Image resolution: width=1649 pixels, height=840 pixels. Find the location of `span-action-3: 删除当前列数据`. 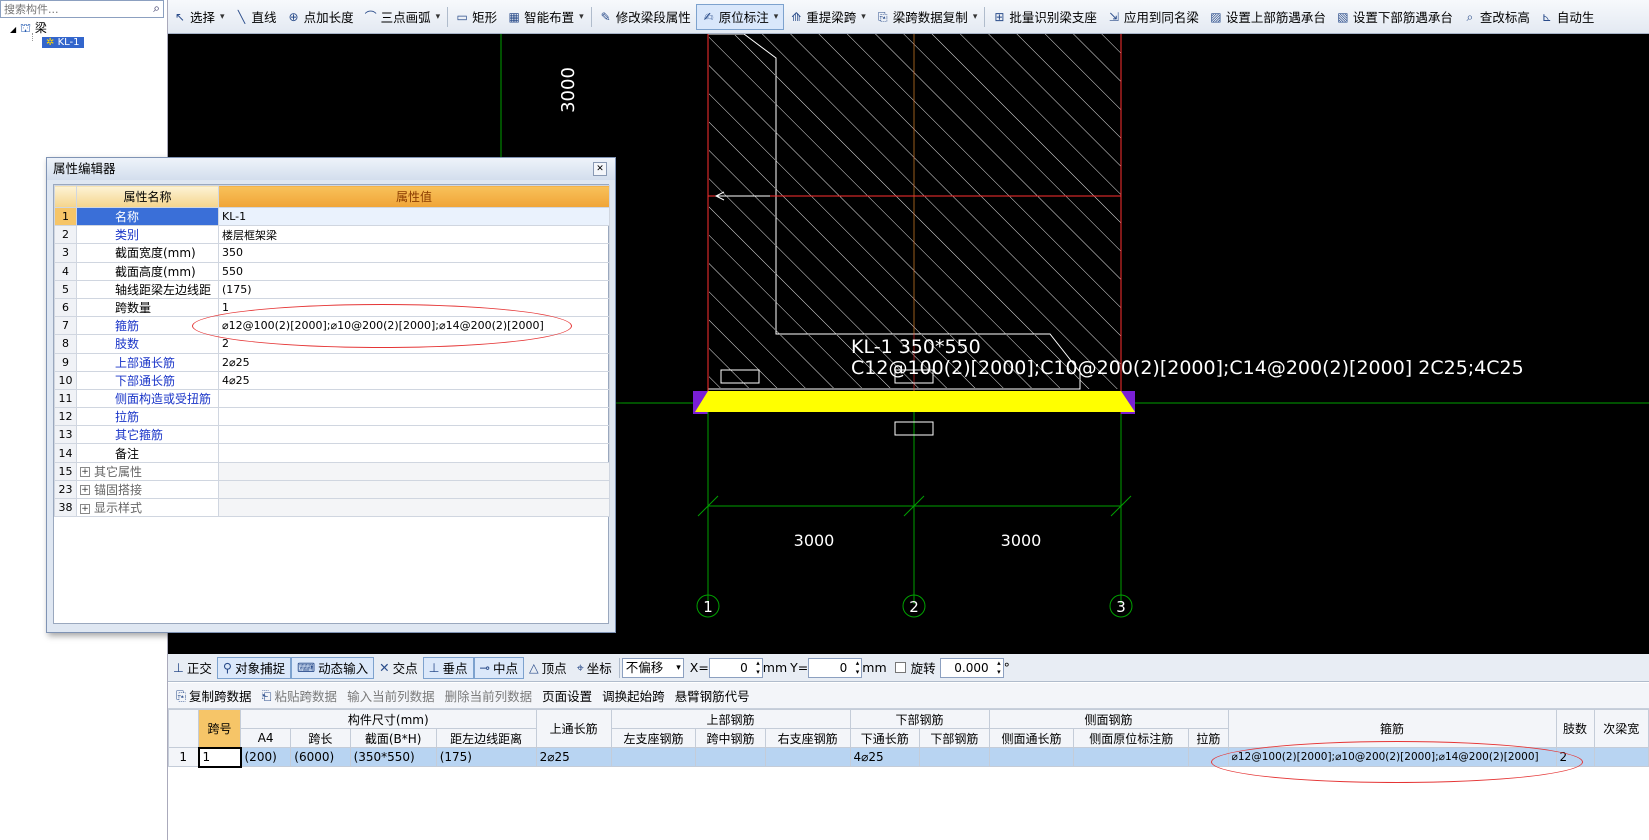

span-action-3: 删除当前列数据 is located at coordinates (489, 695).